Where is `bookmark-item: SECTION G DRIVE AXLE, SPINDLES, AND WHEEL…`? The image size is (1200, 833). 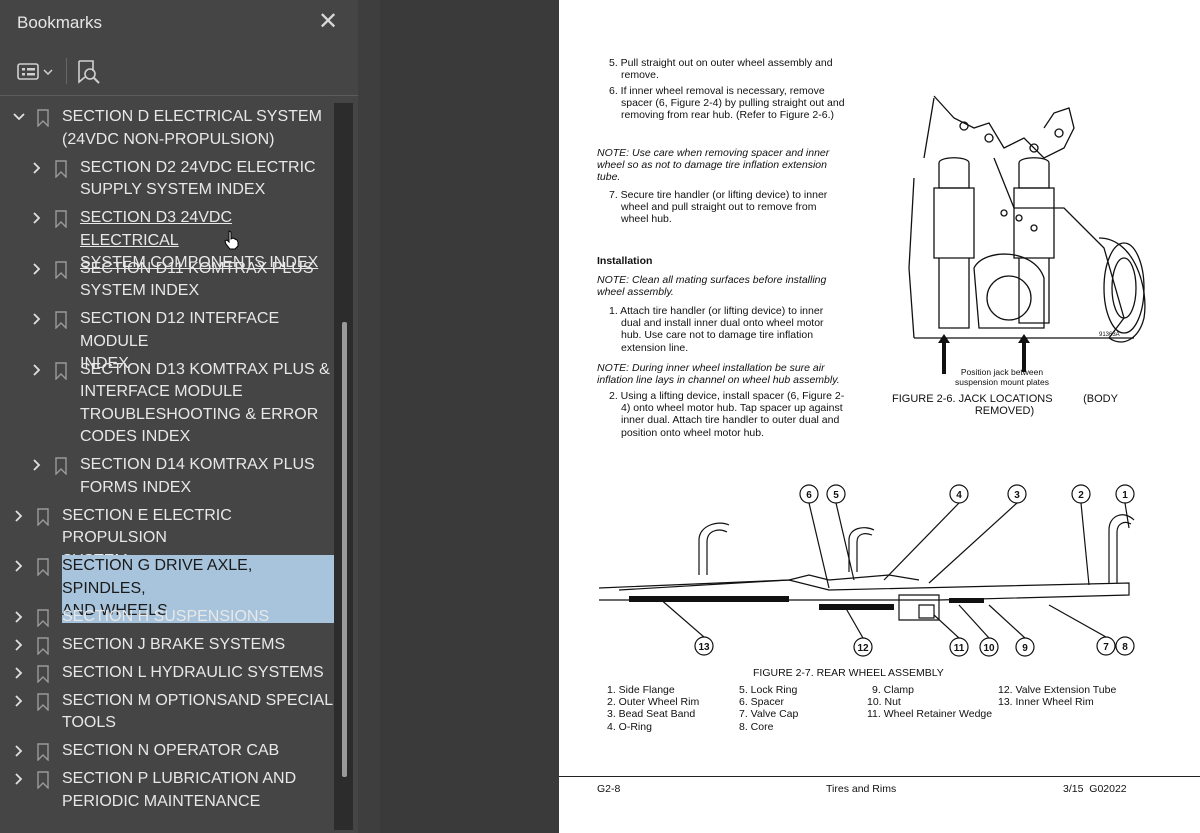
bookmark-item: SECTION G DRIVE AXLE, SPINDLES, AND WHEEL… is located at coordinates (167, 589).